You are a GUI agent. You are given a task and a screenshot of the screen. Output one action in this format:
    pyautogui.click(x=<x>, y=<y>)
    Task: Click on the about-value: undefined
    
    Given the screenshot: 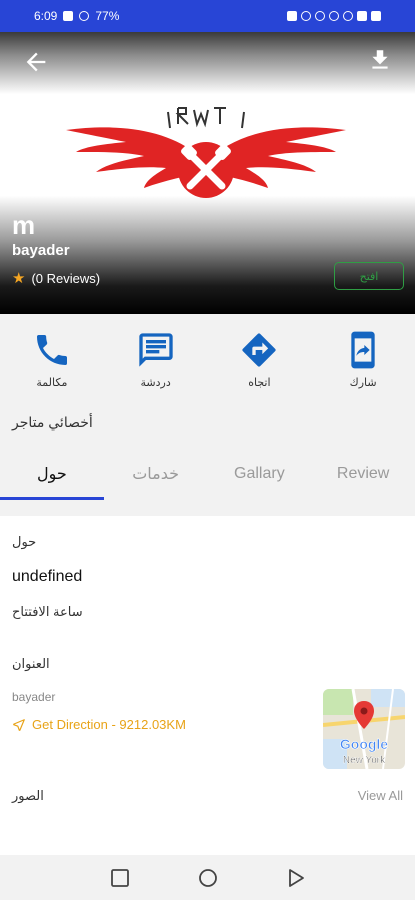 What is the action you would take?
    pyautogui.click(x=47, y=576)
    